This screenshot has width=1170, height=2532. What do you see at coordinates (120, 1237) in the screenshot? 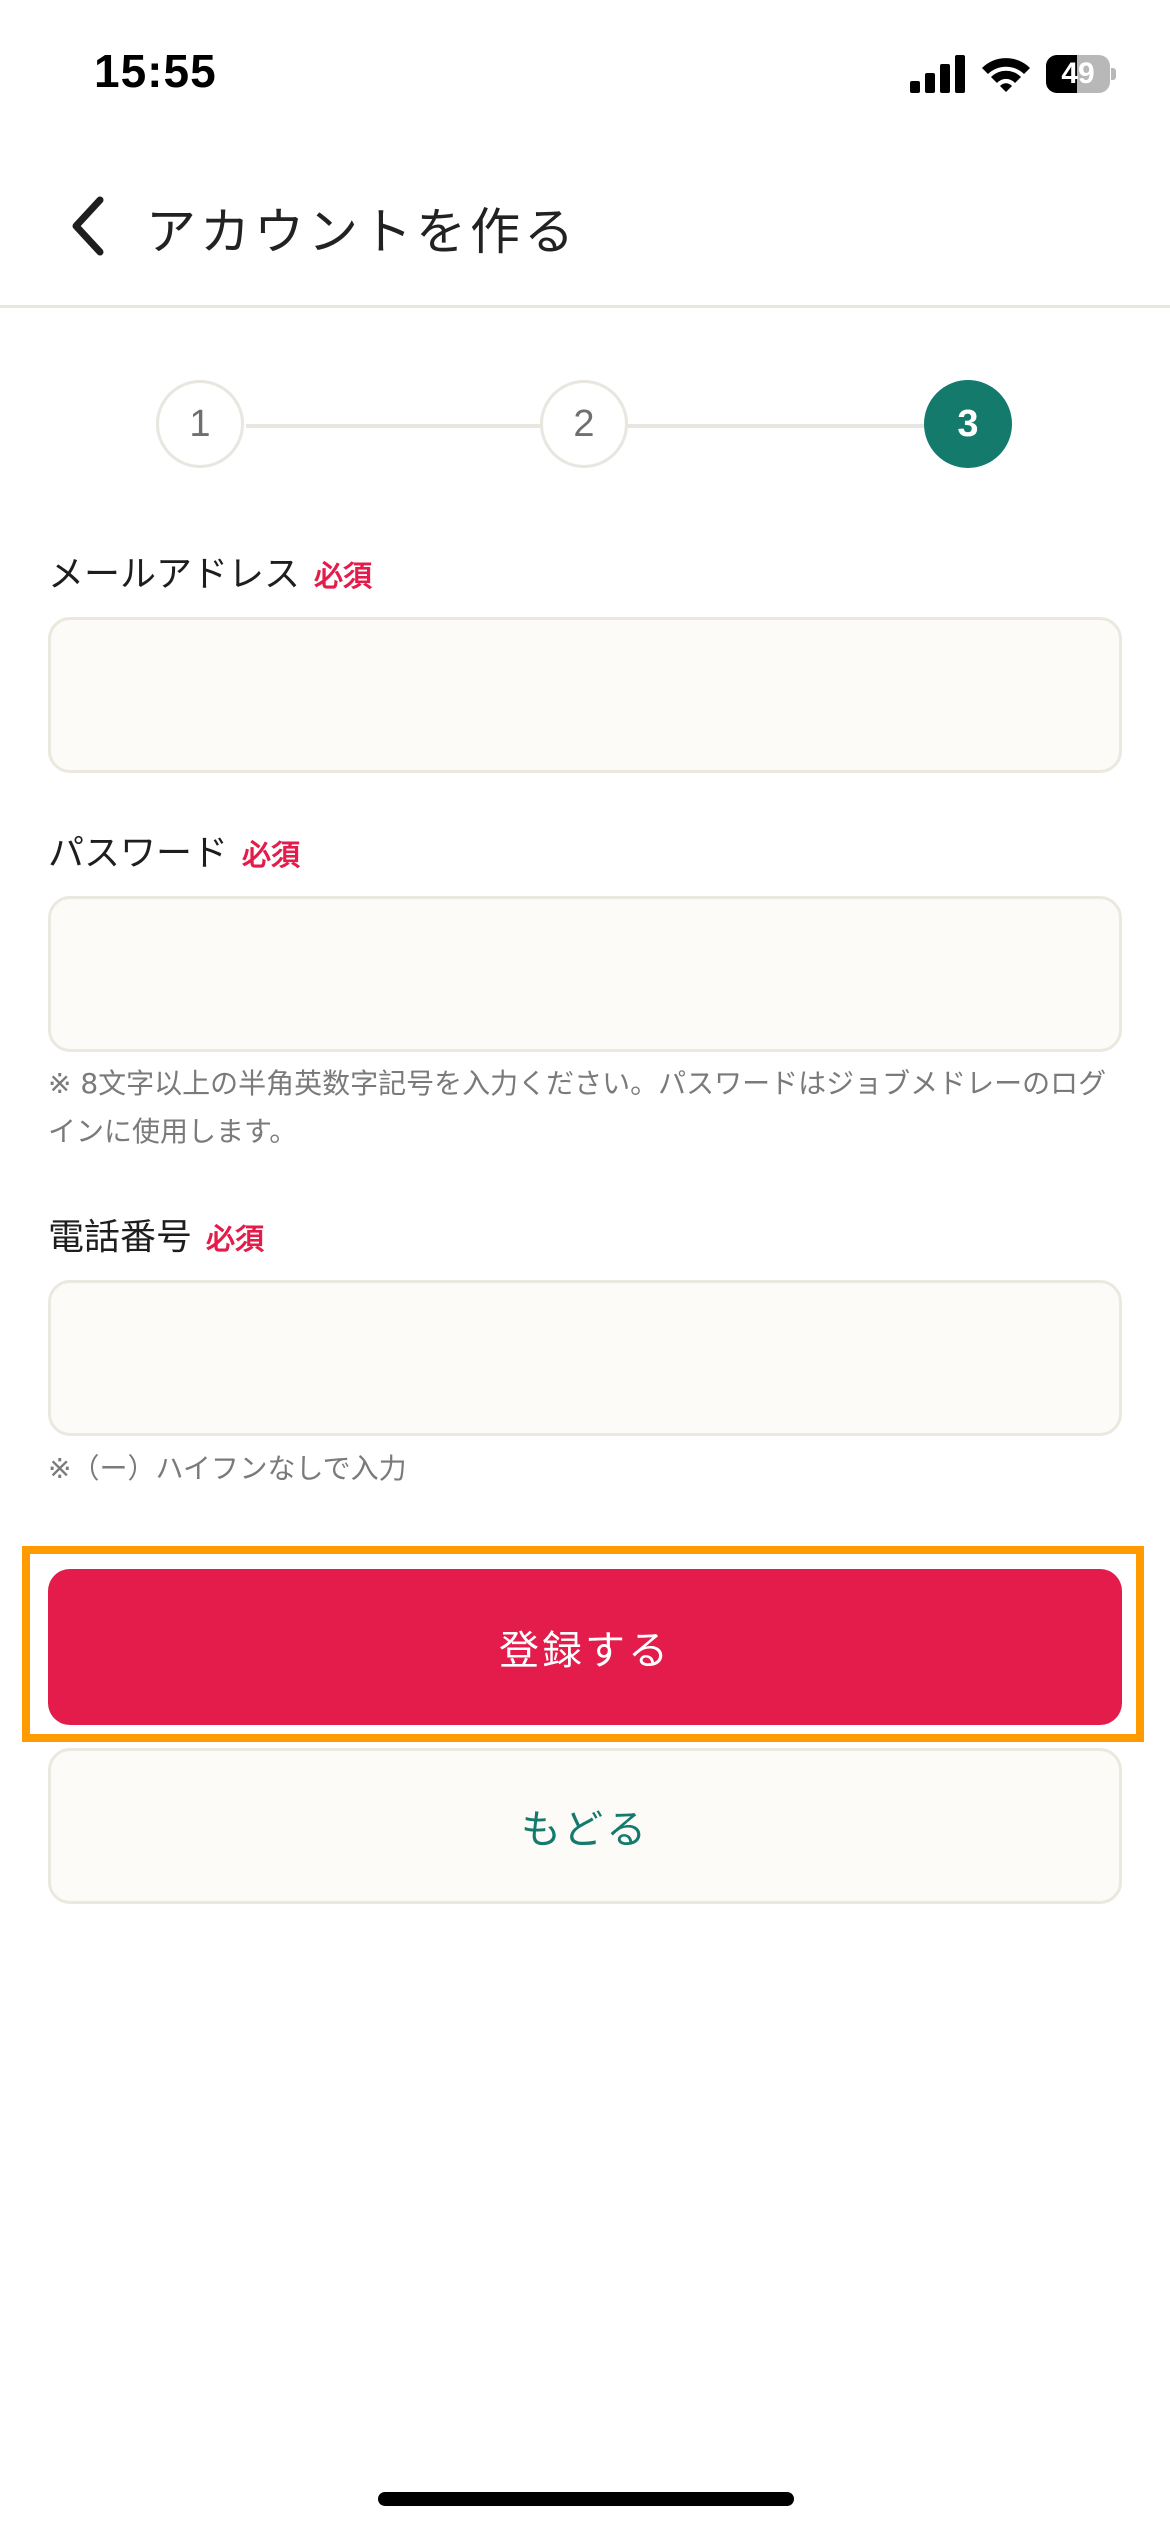
I see `phone-label-text: 電話番号` at bounding box center [120, 1237].